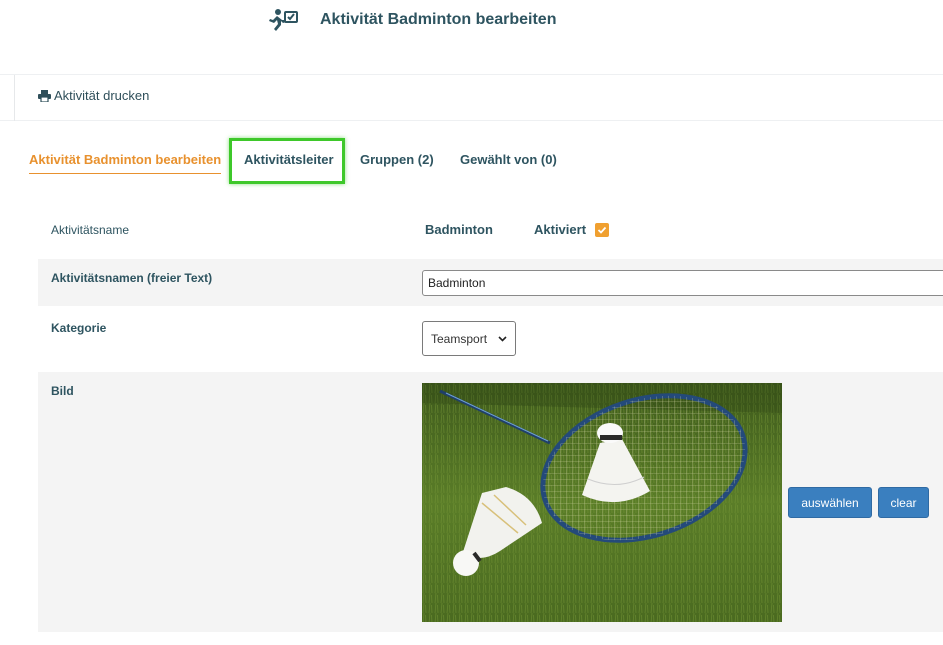  I want to click on toolbar-divider, so click(14, 98).